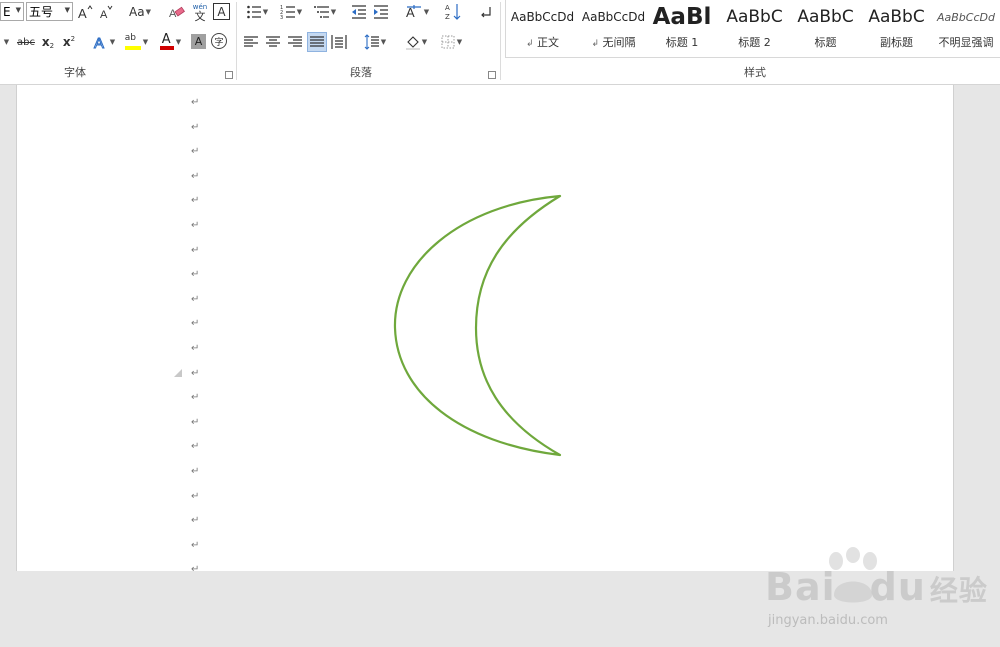  I want to click on subscript-button: x2, so click(48, 42).